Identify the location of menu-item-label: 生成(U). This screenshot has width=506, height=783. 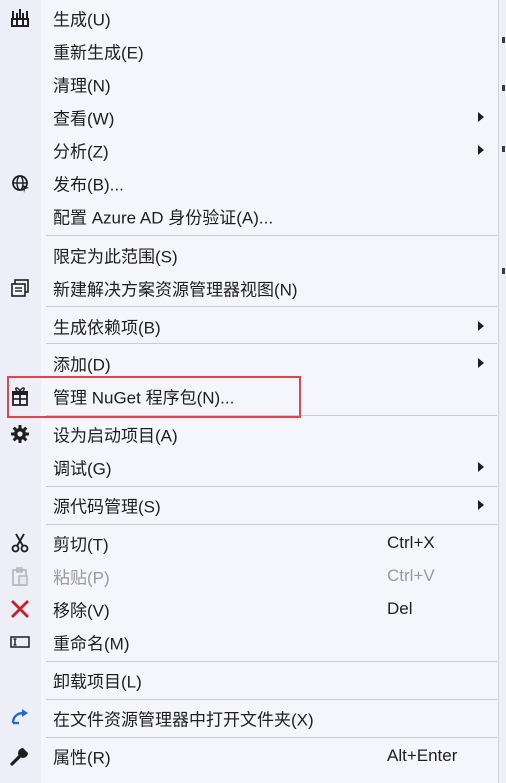
(82, 20).